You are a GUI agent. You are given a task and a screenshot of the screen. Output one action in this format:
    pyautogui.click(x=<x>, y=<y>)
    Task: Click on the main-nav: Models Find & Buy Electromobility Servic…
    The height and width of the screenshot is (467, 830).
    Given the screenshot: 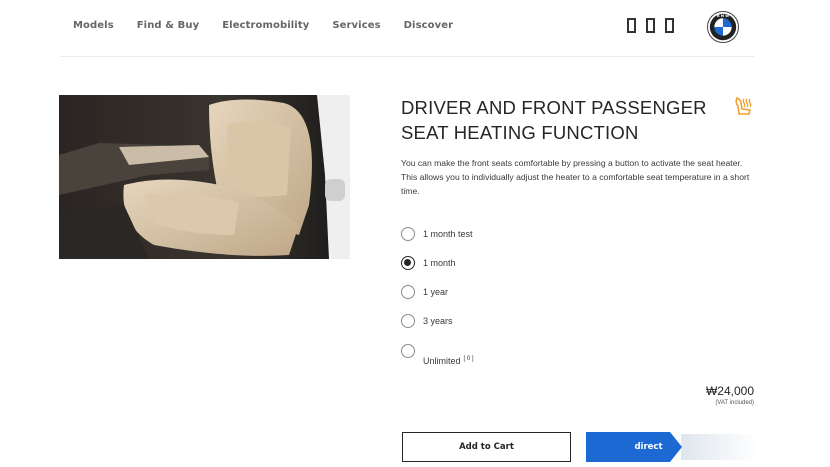 What is the action you would take?
    pyautogui.click(x=274, y=28)
    